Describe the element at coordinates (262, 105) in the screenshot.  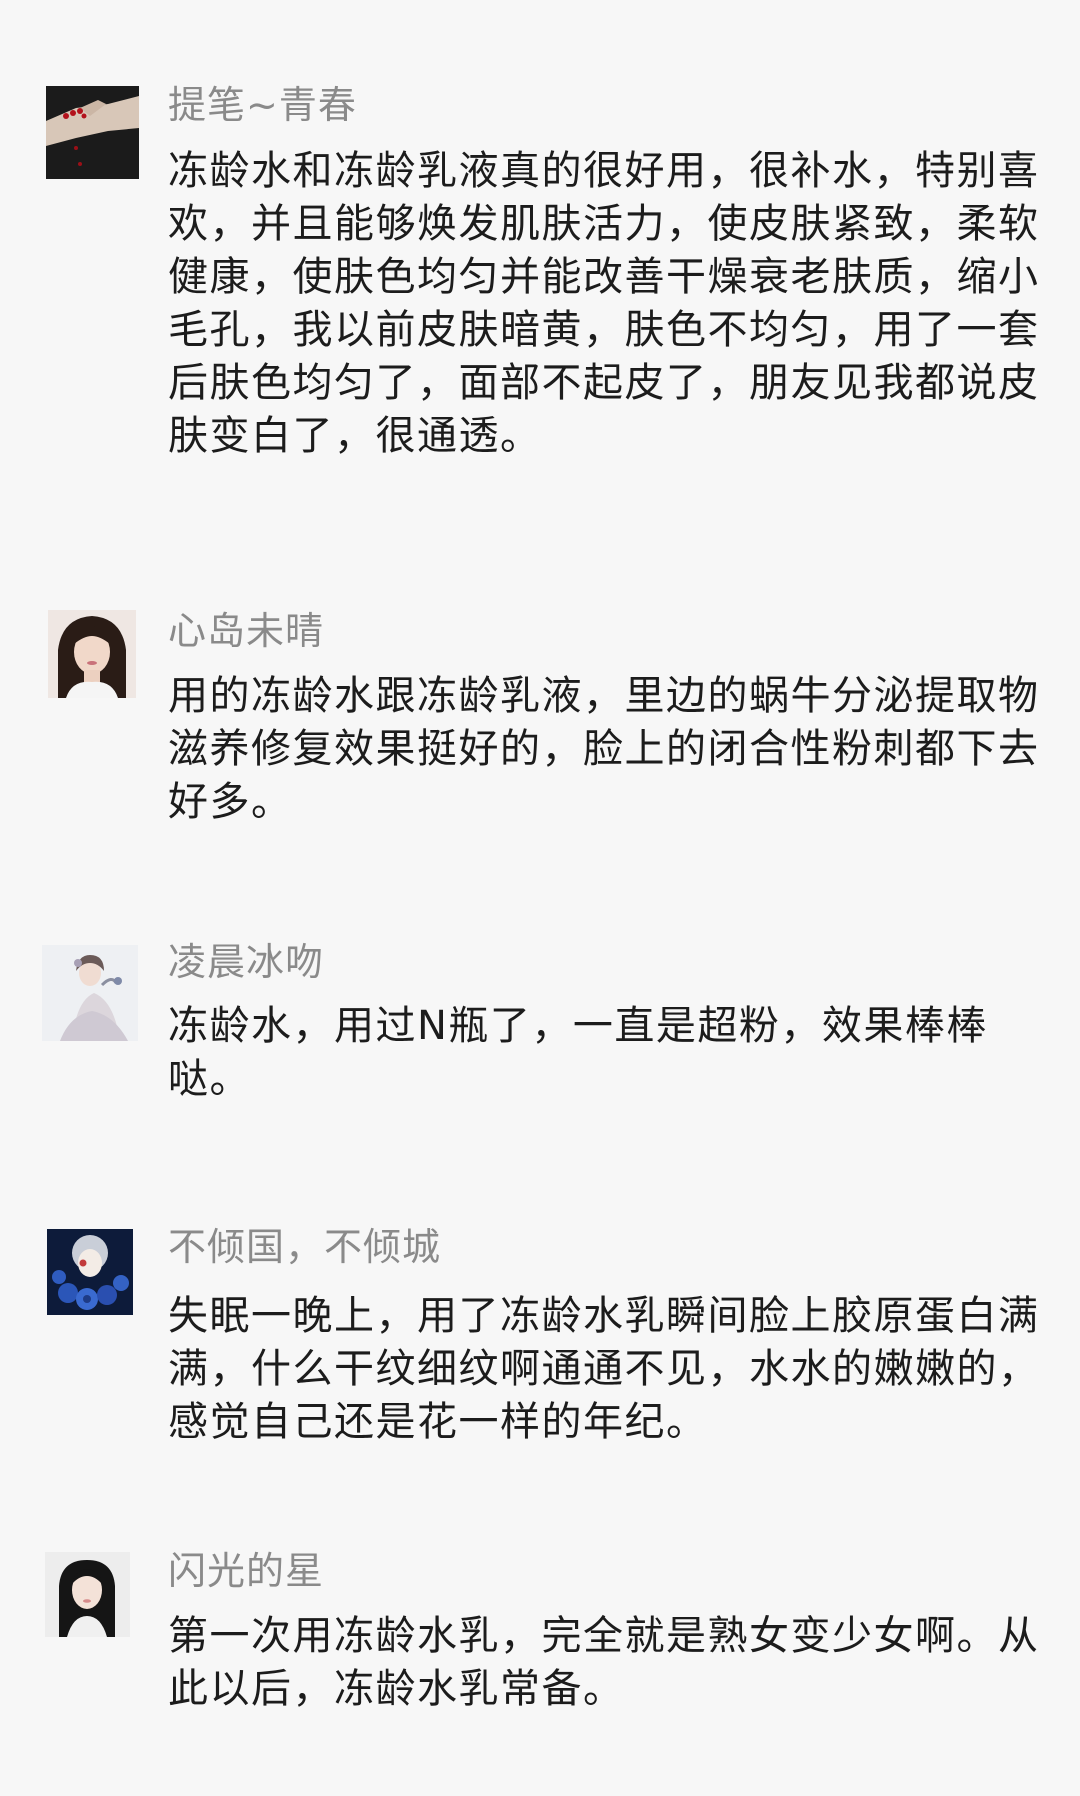
I see `username: 提笔~青春` at that location.